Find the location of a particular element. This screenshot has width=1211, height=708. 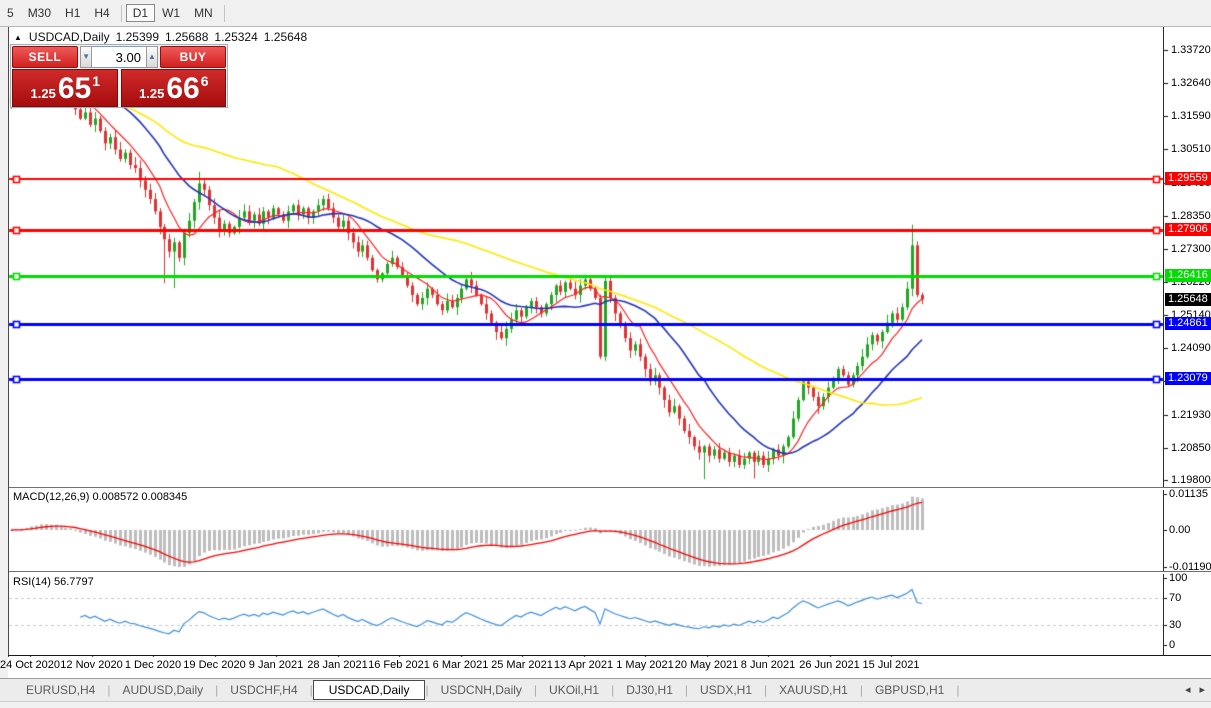

date-label: 6 Mar 2021 is located at coordinates (460, 665).